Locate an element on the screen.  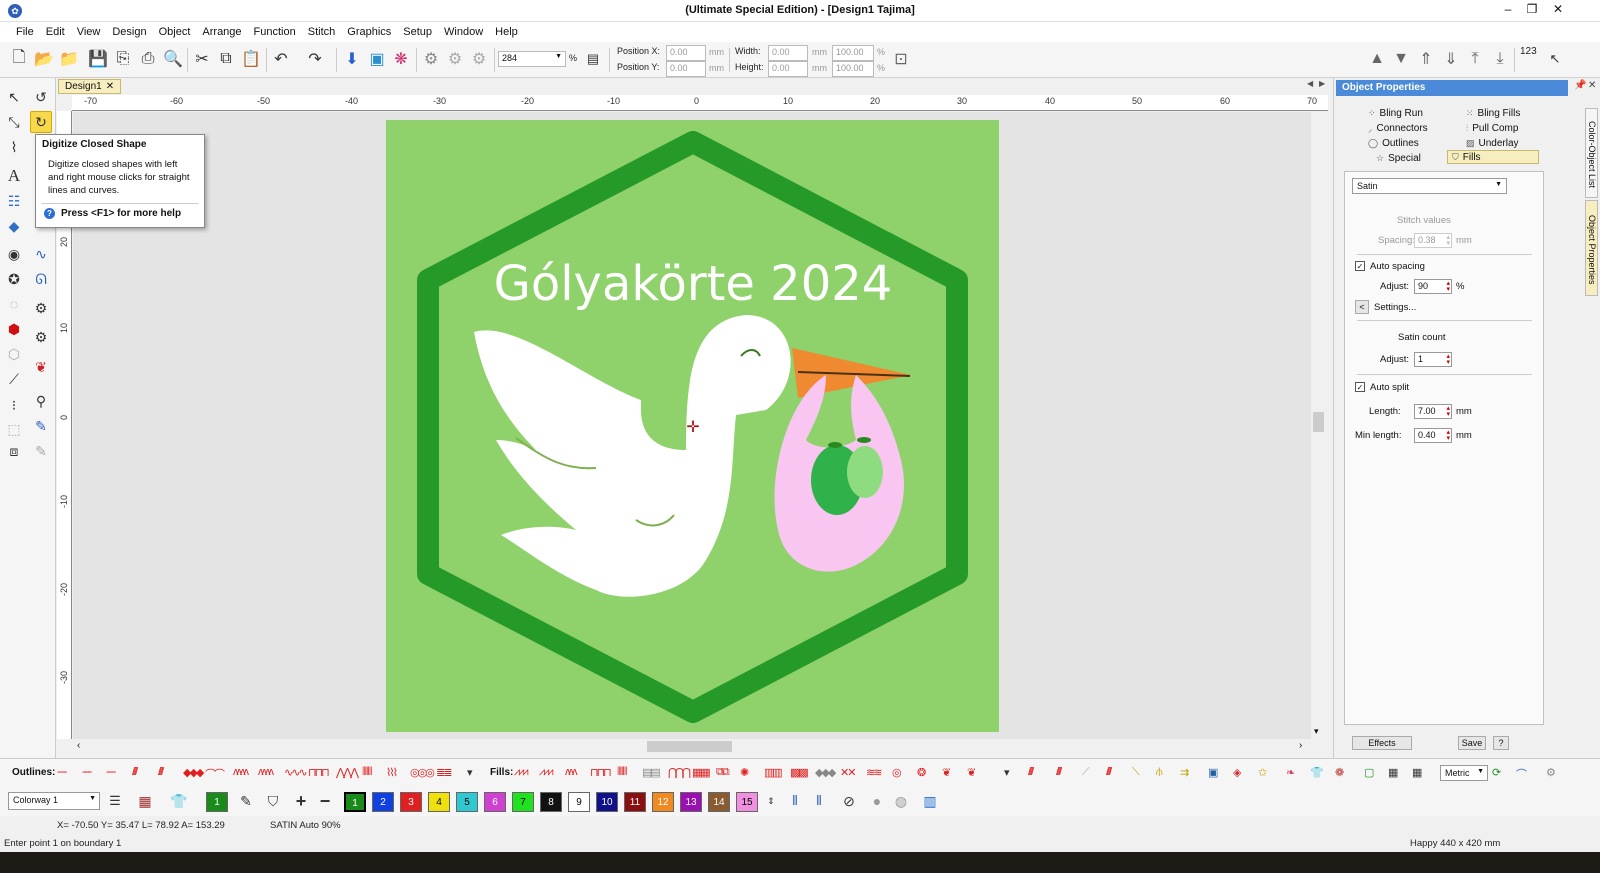
star-tool-icon: ✪ is located at coordinates (14, 279).